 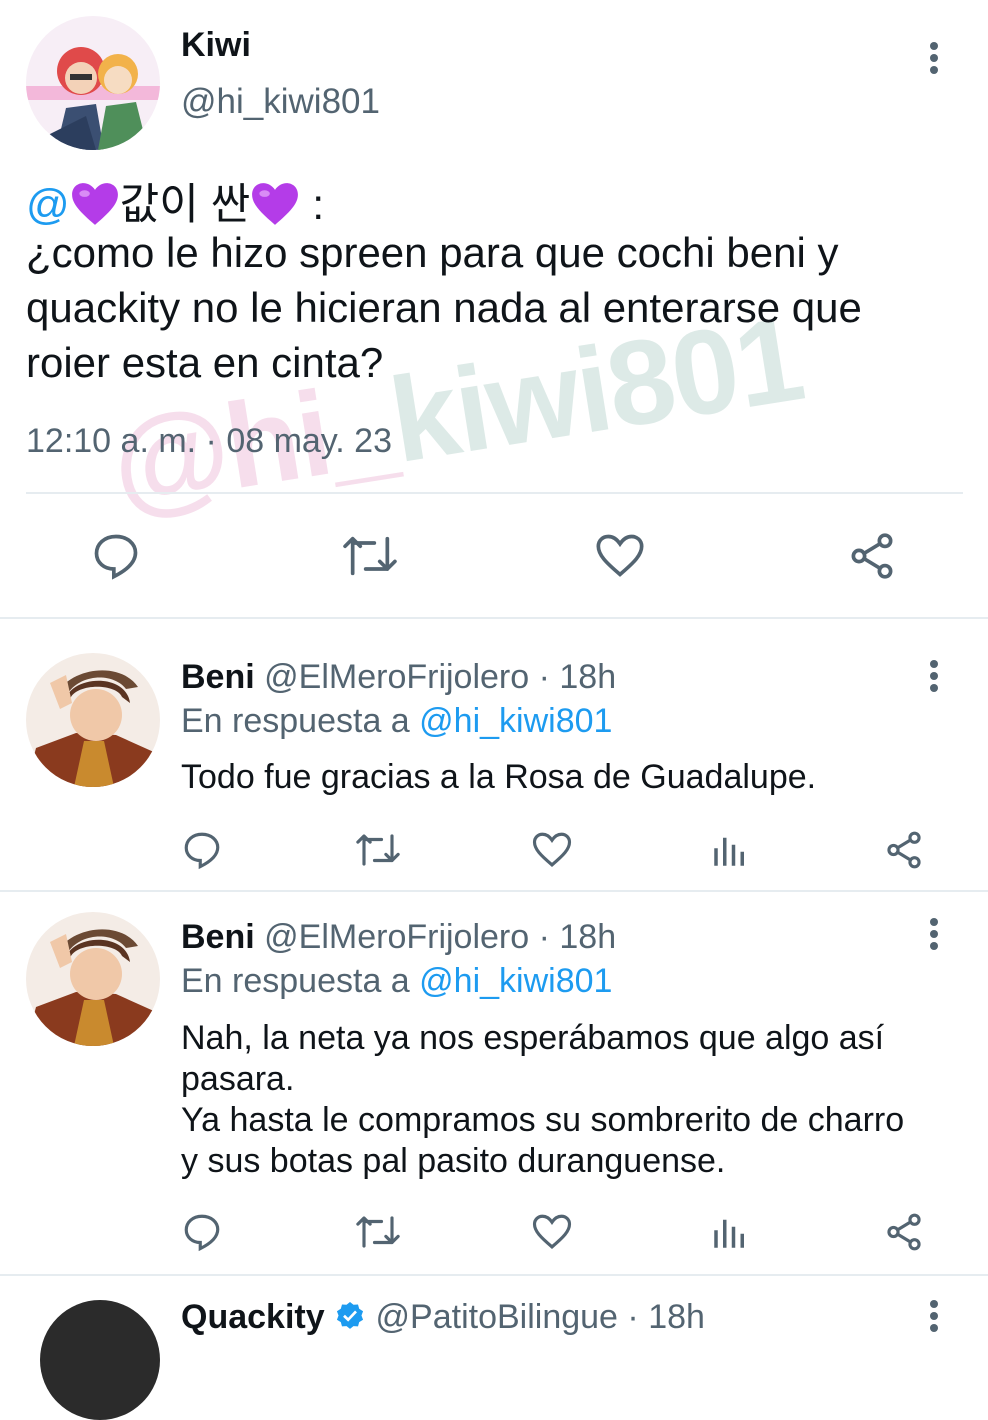 I want to click on reply-header: Quackity @PatitoBilingue · 18h, so click(x=443, y=1319).